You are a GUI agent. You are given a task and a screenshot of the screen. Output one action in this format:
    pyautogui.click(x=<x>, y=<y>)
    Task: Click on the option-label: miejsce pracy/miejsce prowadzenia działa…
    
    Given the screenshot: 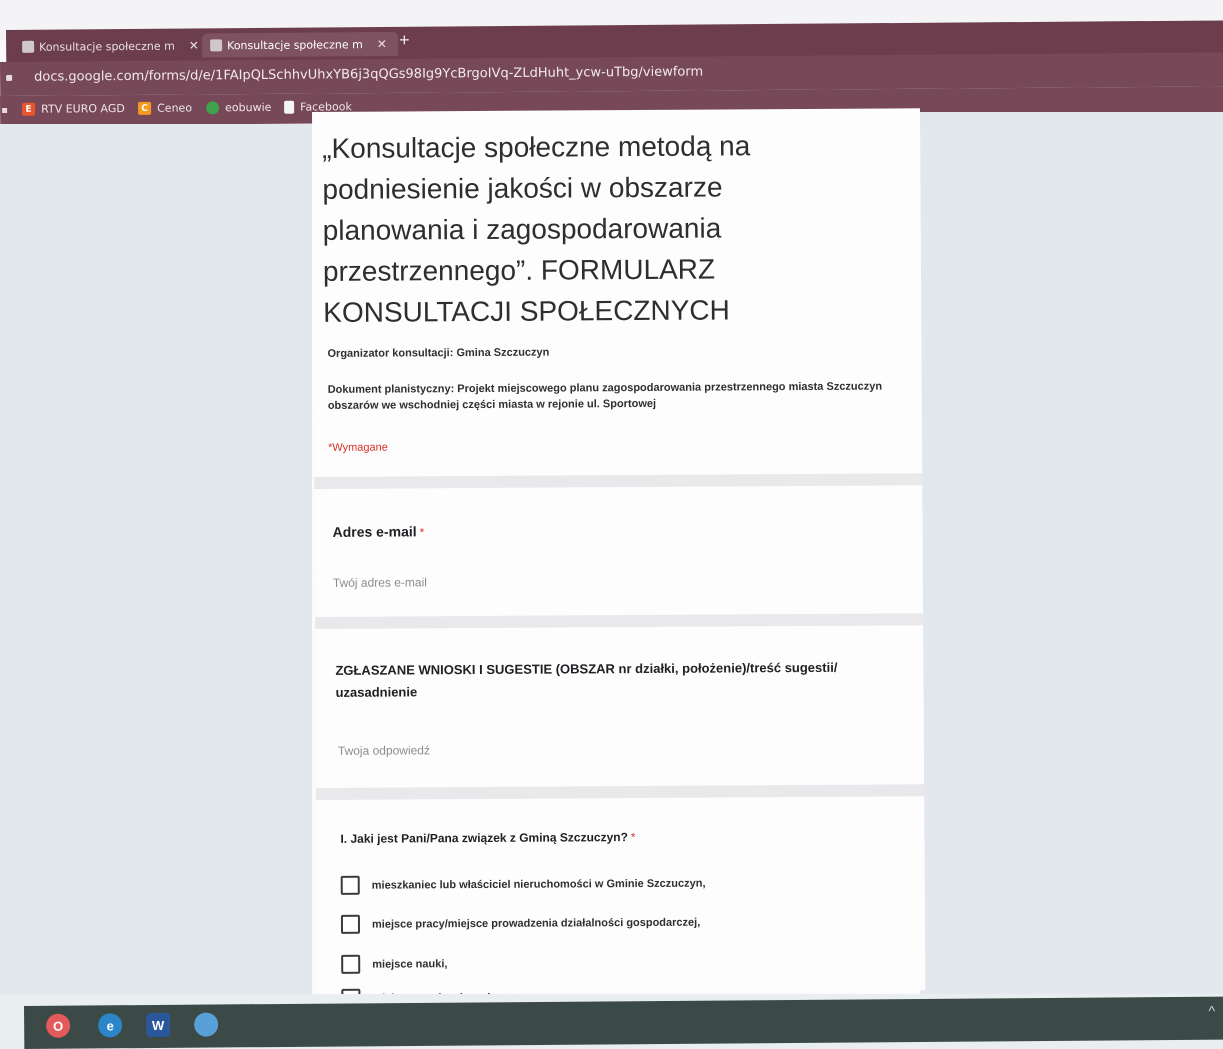 What is the action you would take?
    pyautogui.click(x=536, y=923)
    